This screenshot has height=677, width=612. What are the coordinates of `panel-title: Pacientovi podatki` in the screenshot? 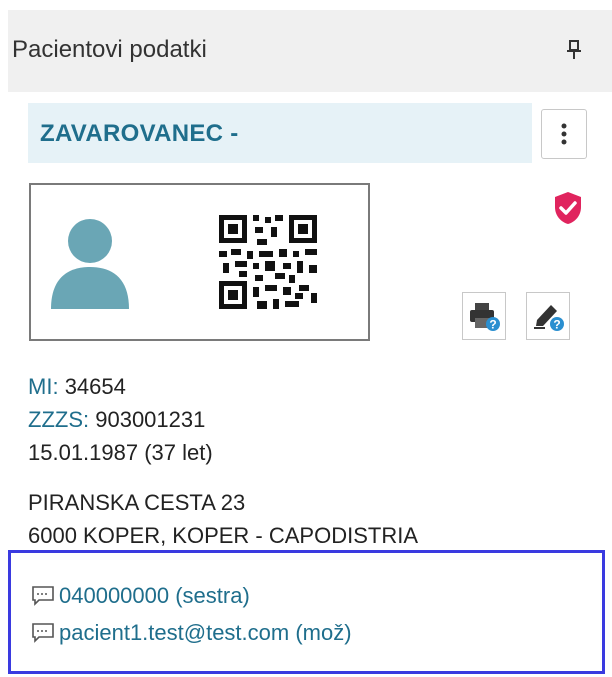 It's located at (109, 49).